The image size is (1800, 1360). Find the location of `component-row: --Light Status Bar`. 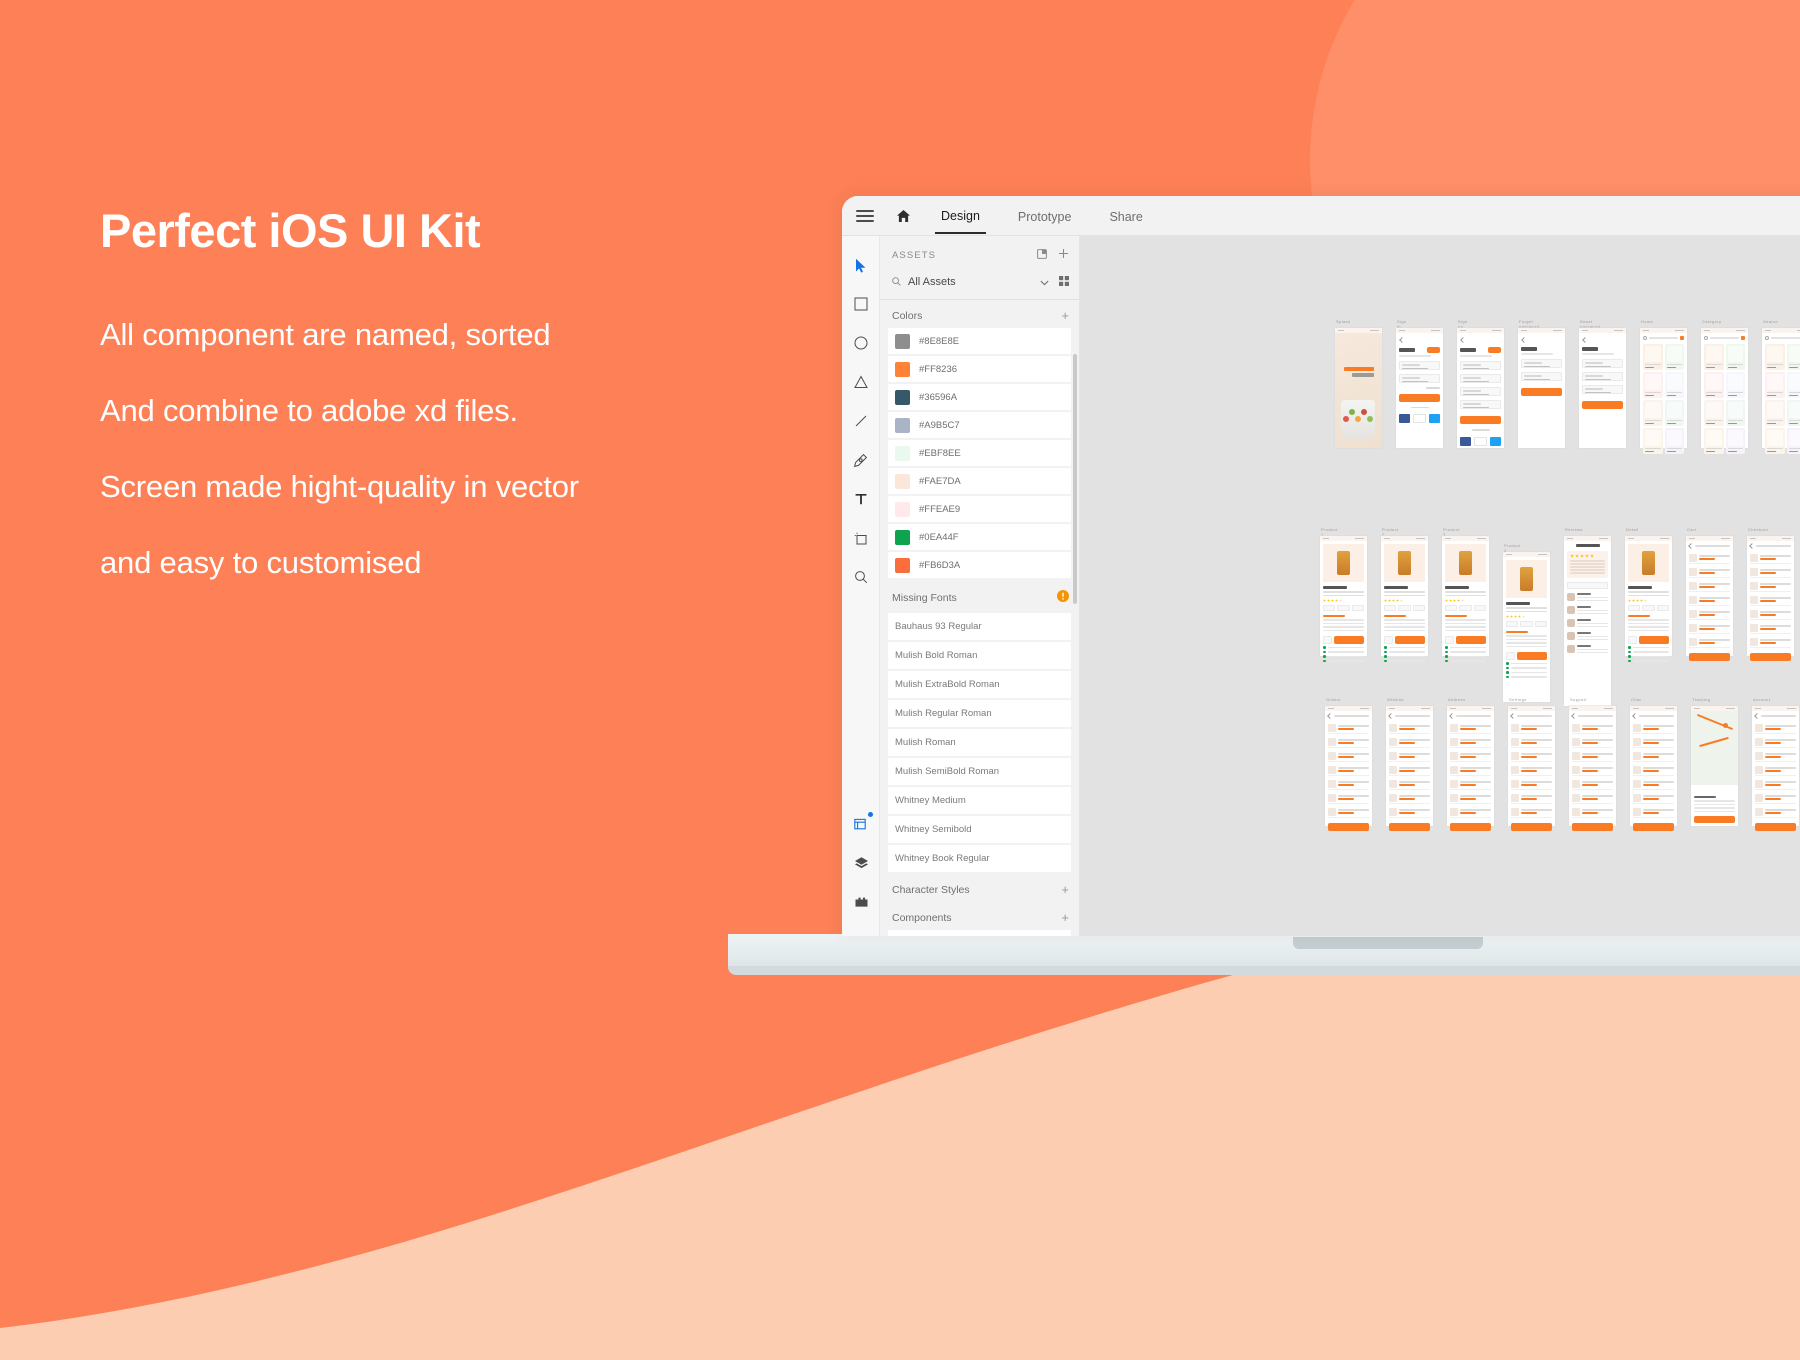

component-row: --Light Status Bar is located at coordinates (979, 933).